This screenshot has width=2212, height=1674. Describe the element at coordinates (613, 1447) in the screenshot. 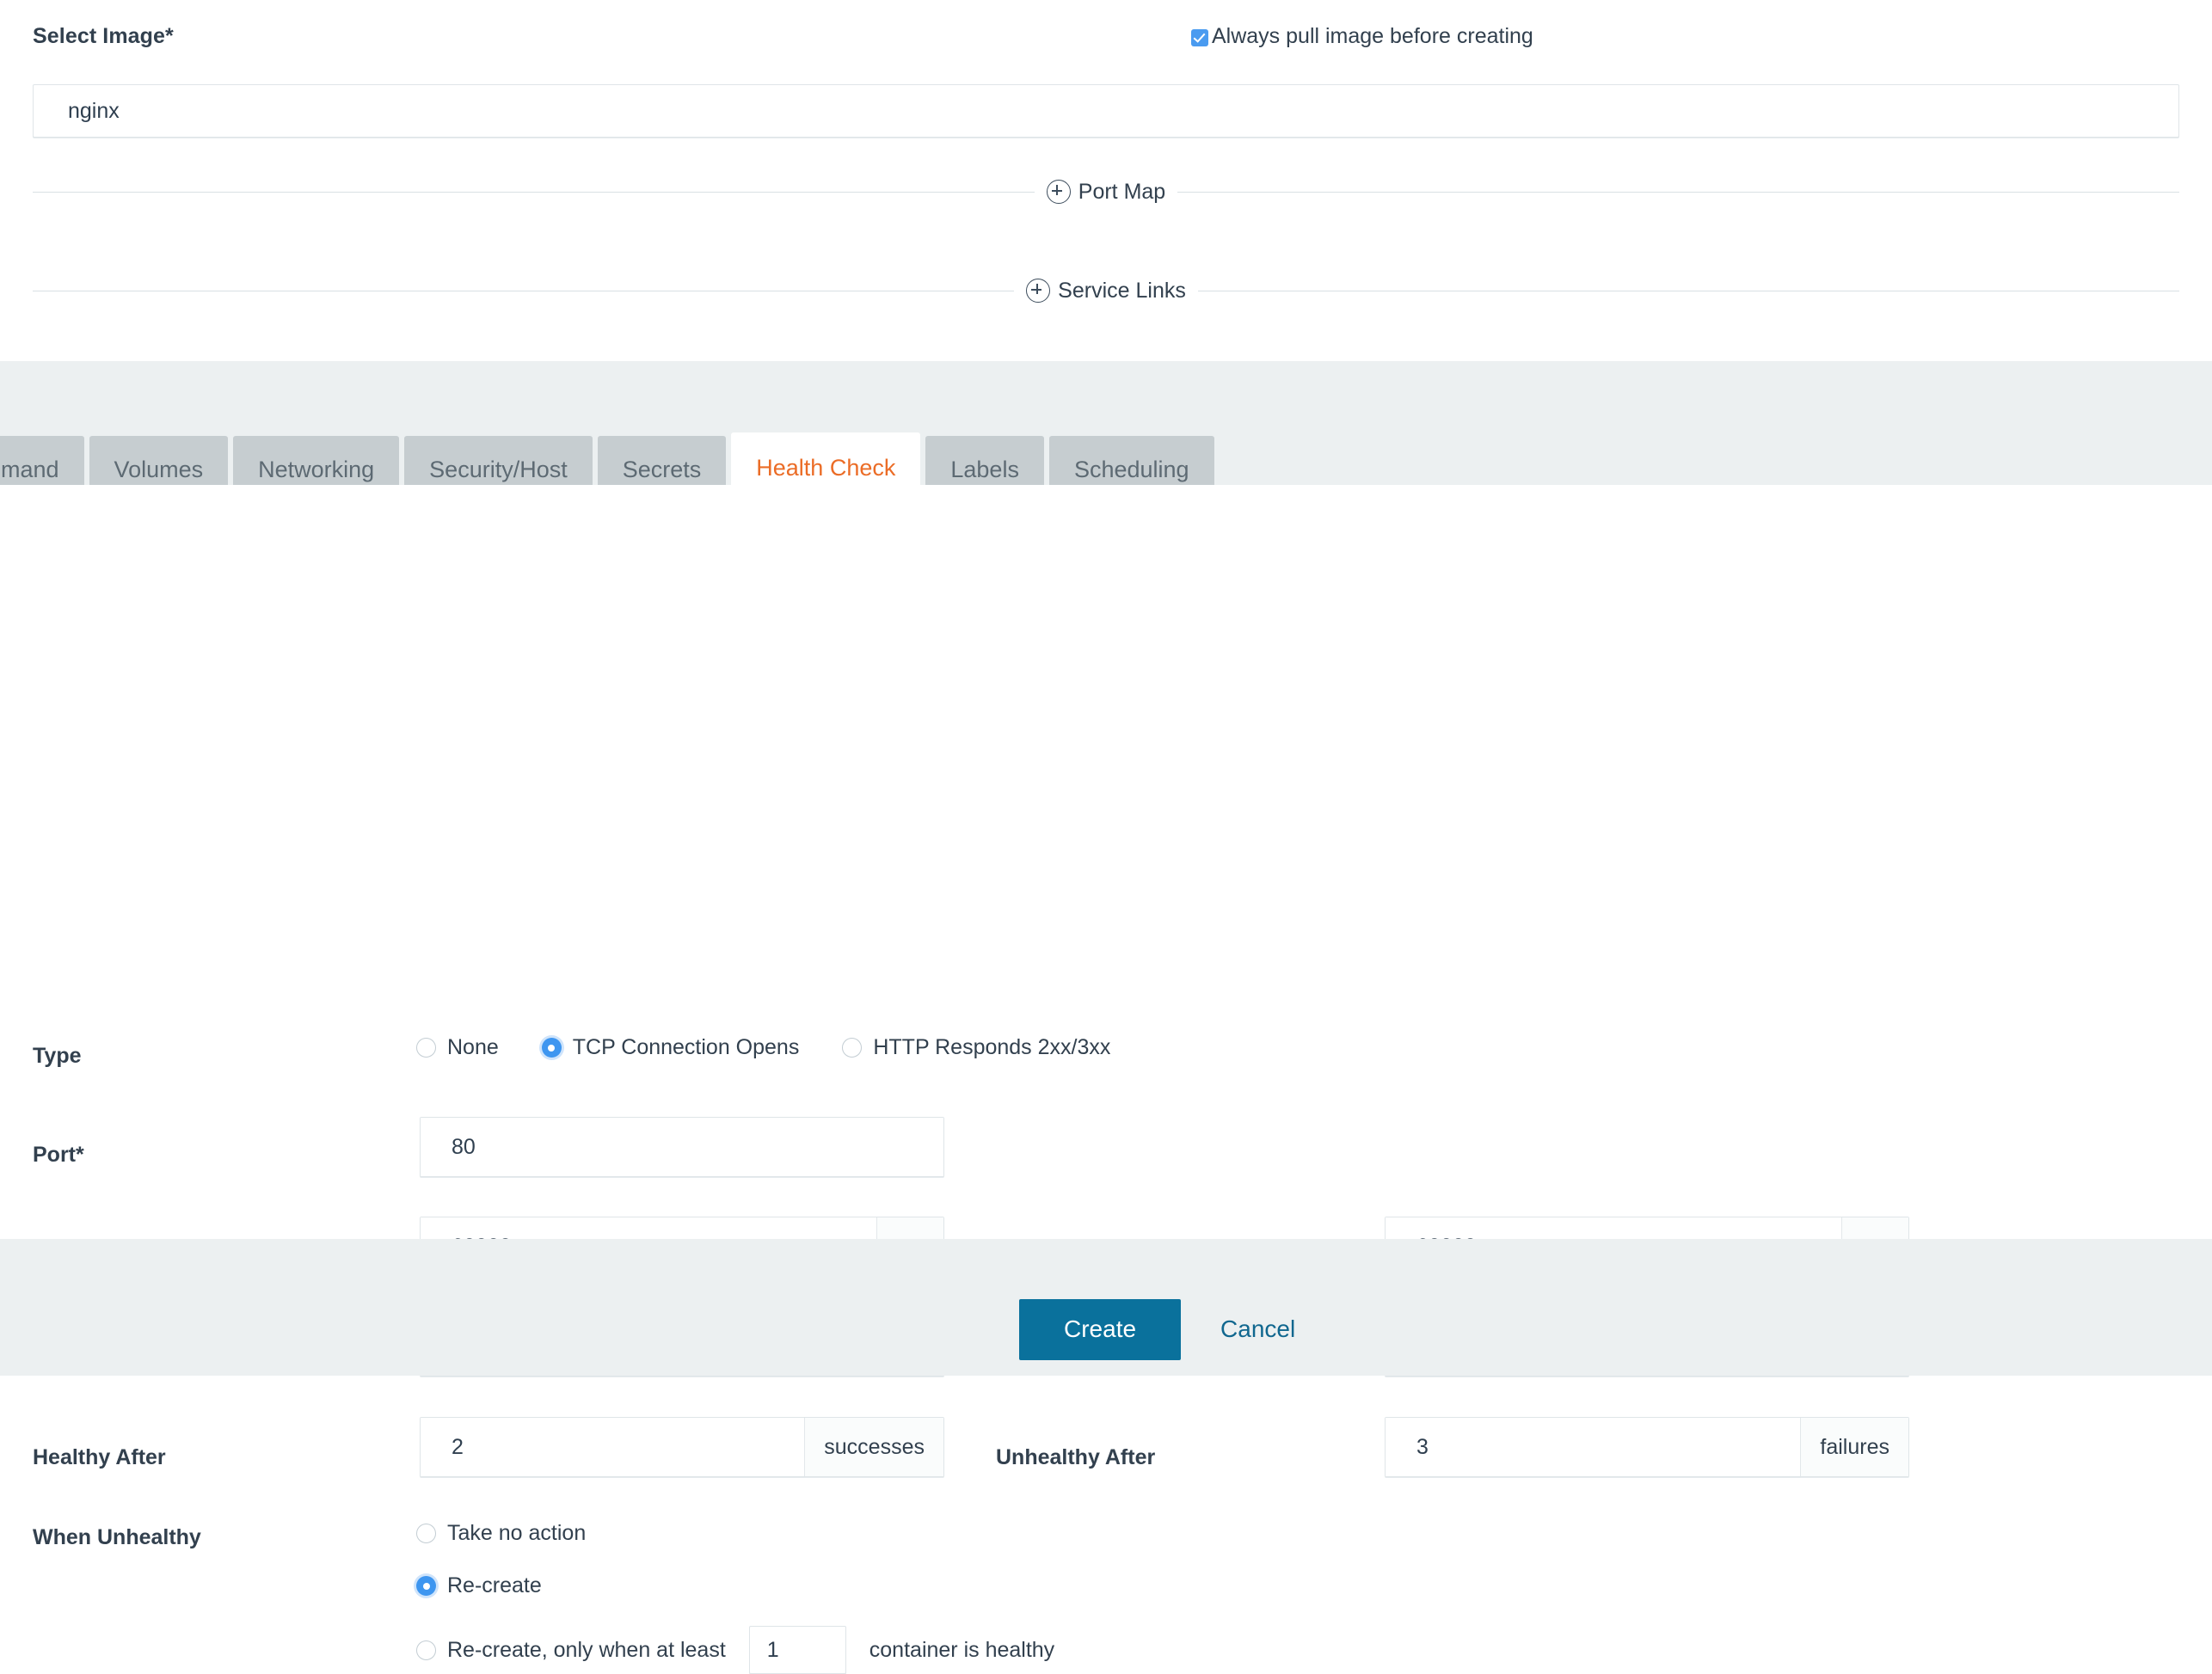

I see `healthy-after-input: 2` at that location.